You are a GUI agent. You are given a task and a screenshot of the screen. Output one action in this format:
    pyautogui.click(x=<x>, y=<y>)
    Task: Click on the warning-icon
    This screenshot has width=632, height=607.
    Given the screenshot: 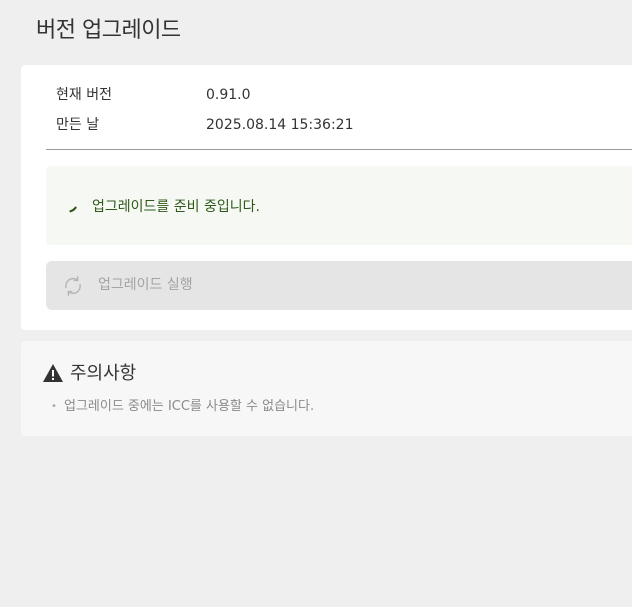 What is the action you would take?
    pyautogui.click(x=53, y=373)
    